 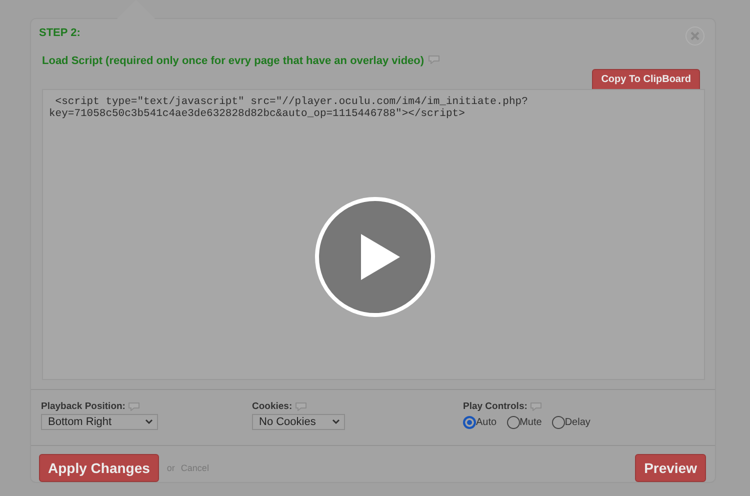 What do you see at coordinates (298, 422) in the screenshot?
I see `dropdown: No Cookies` at bounding box center [298, 422].